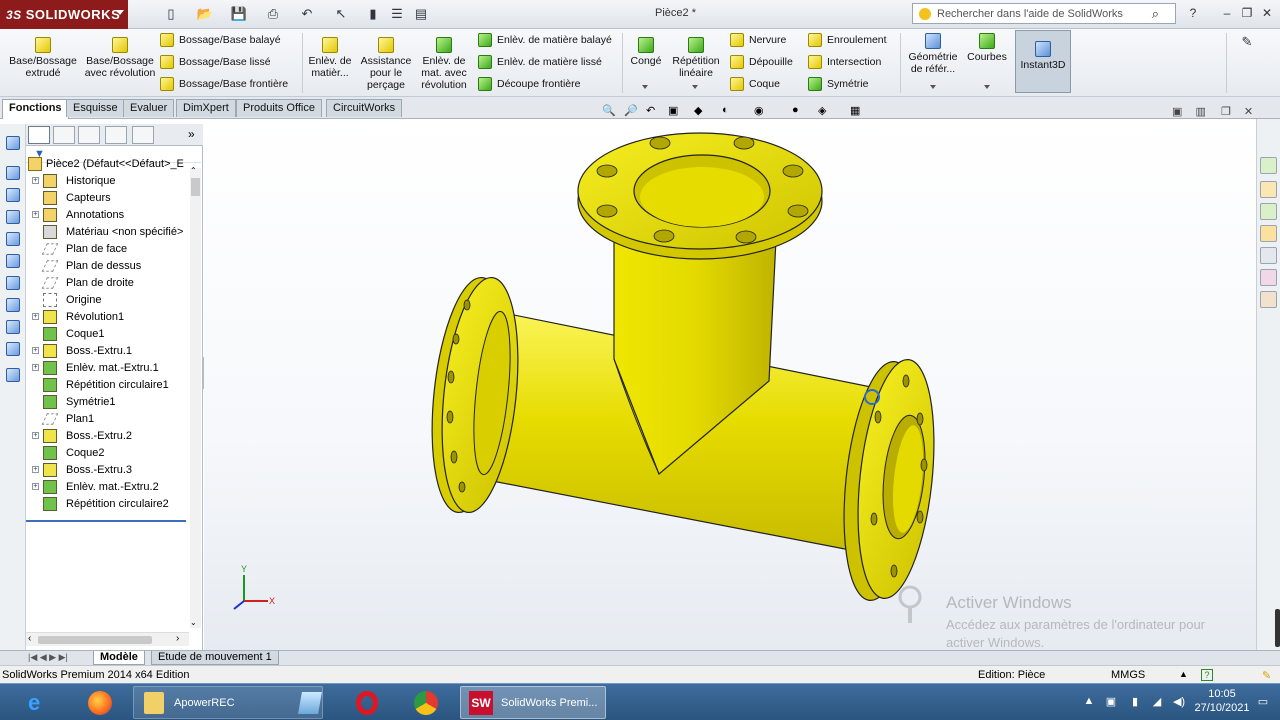 The image size is (1280, 720). Describe the element at coordinates (215, 658) in the screenshot. I see `tab-motion-study: Etude de mouvement 1` at that location.